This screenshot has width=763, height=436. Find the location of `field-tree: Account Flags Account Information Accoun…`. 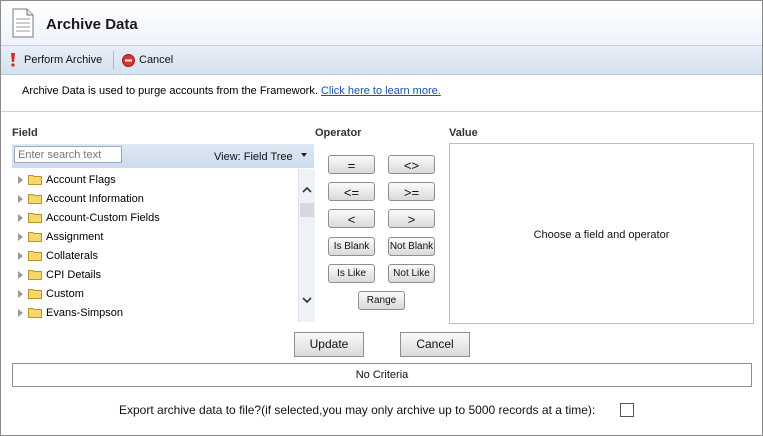

field-tree: Account Flags Account Information Accoun… is located at coordinates (155, 245).